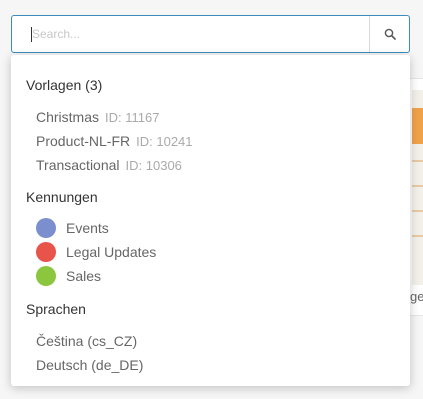  I want to click on language-label: Deutsch (de_DE), so click(90, 365).